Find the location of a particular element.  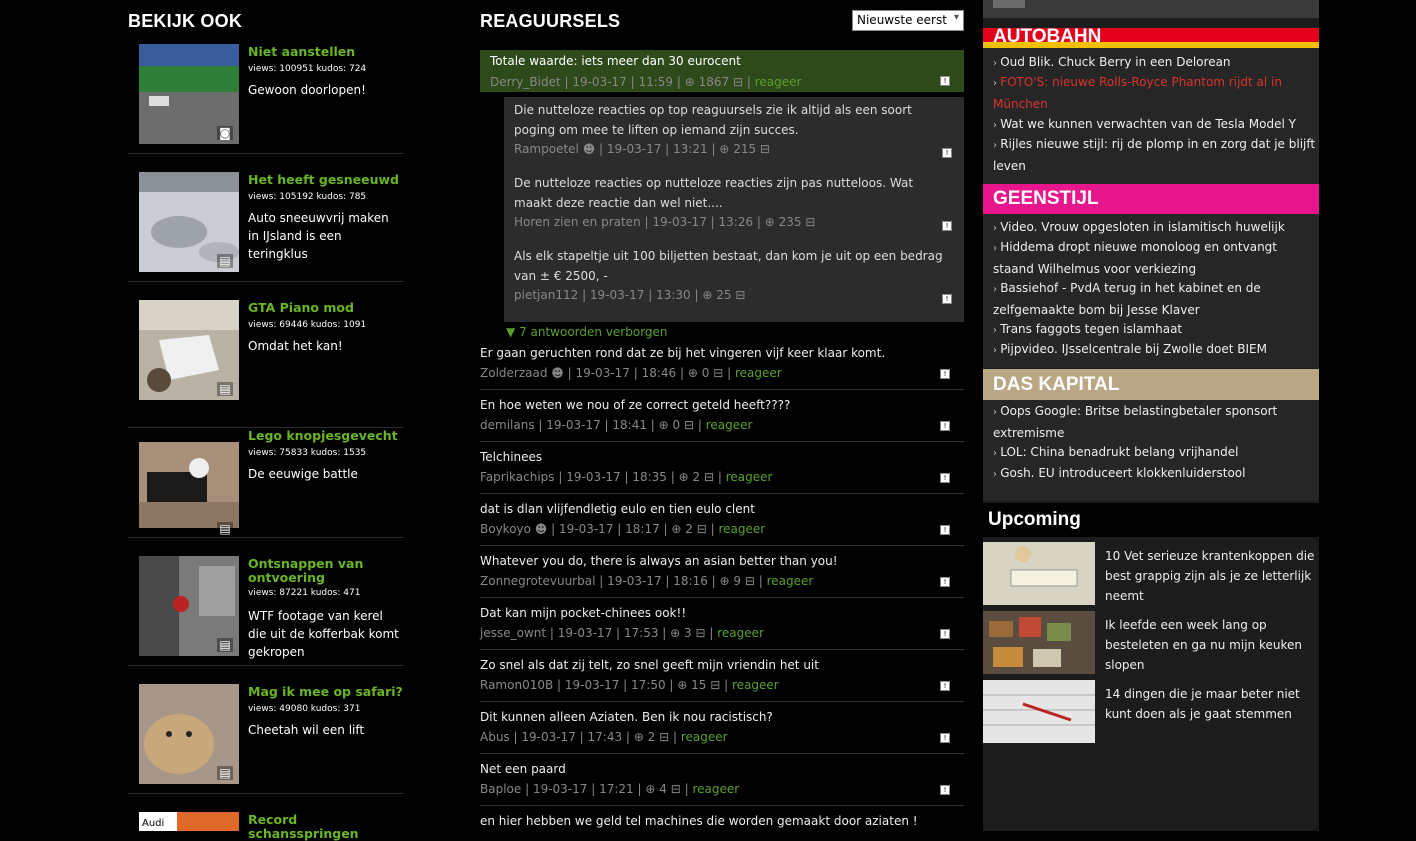

video-title: GTA Piano mod is located at coordinates (326, 308).